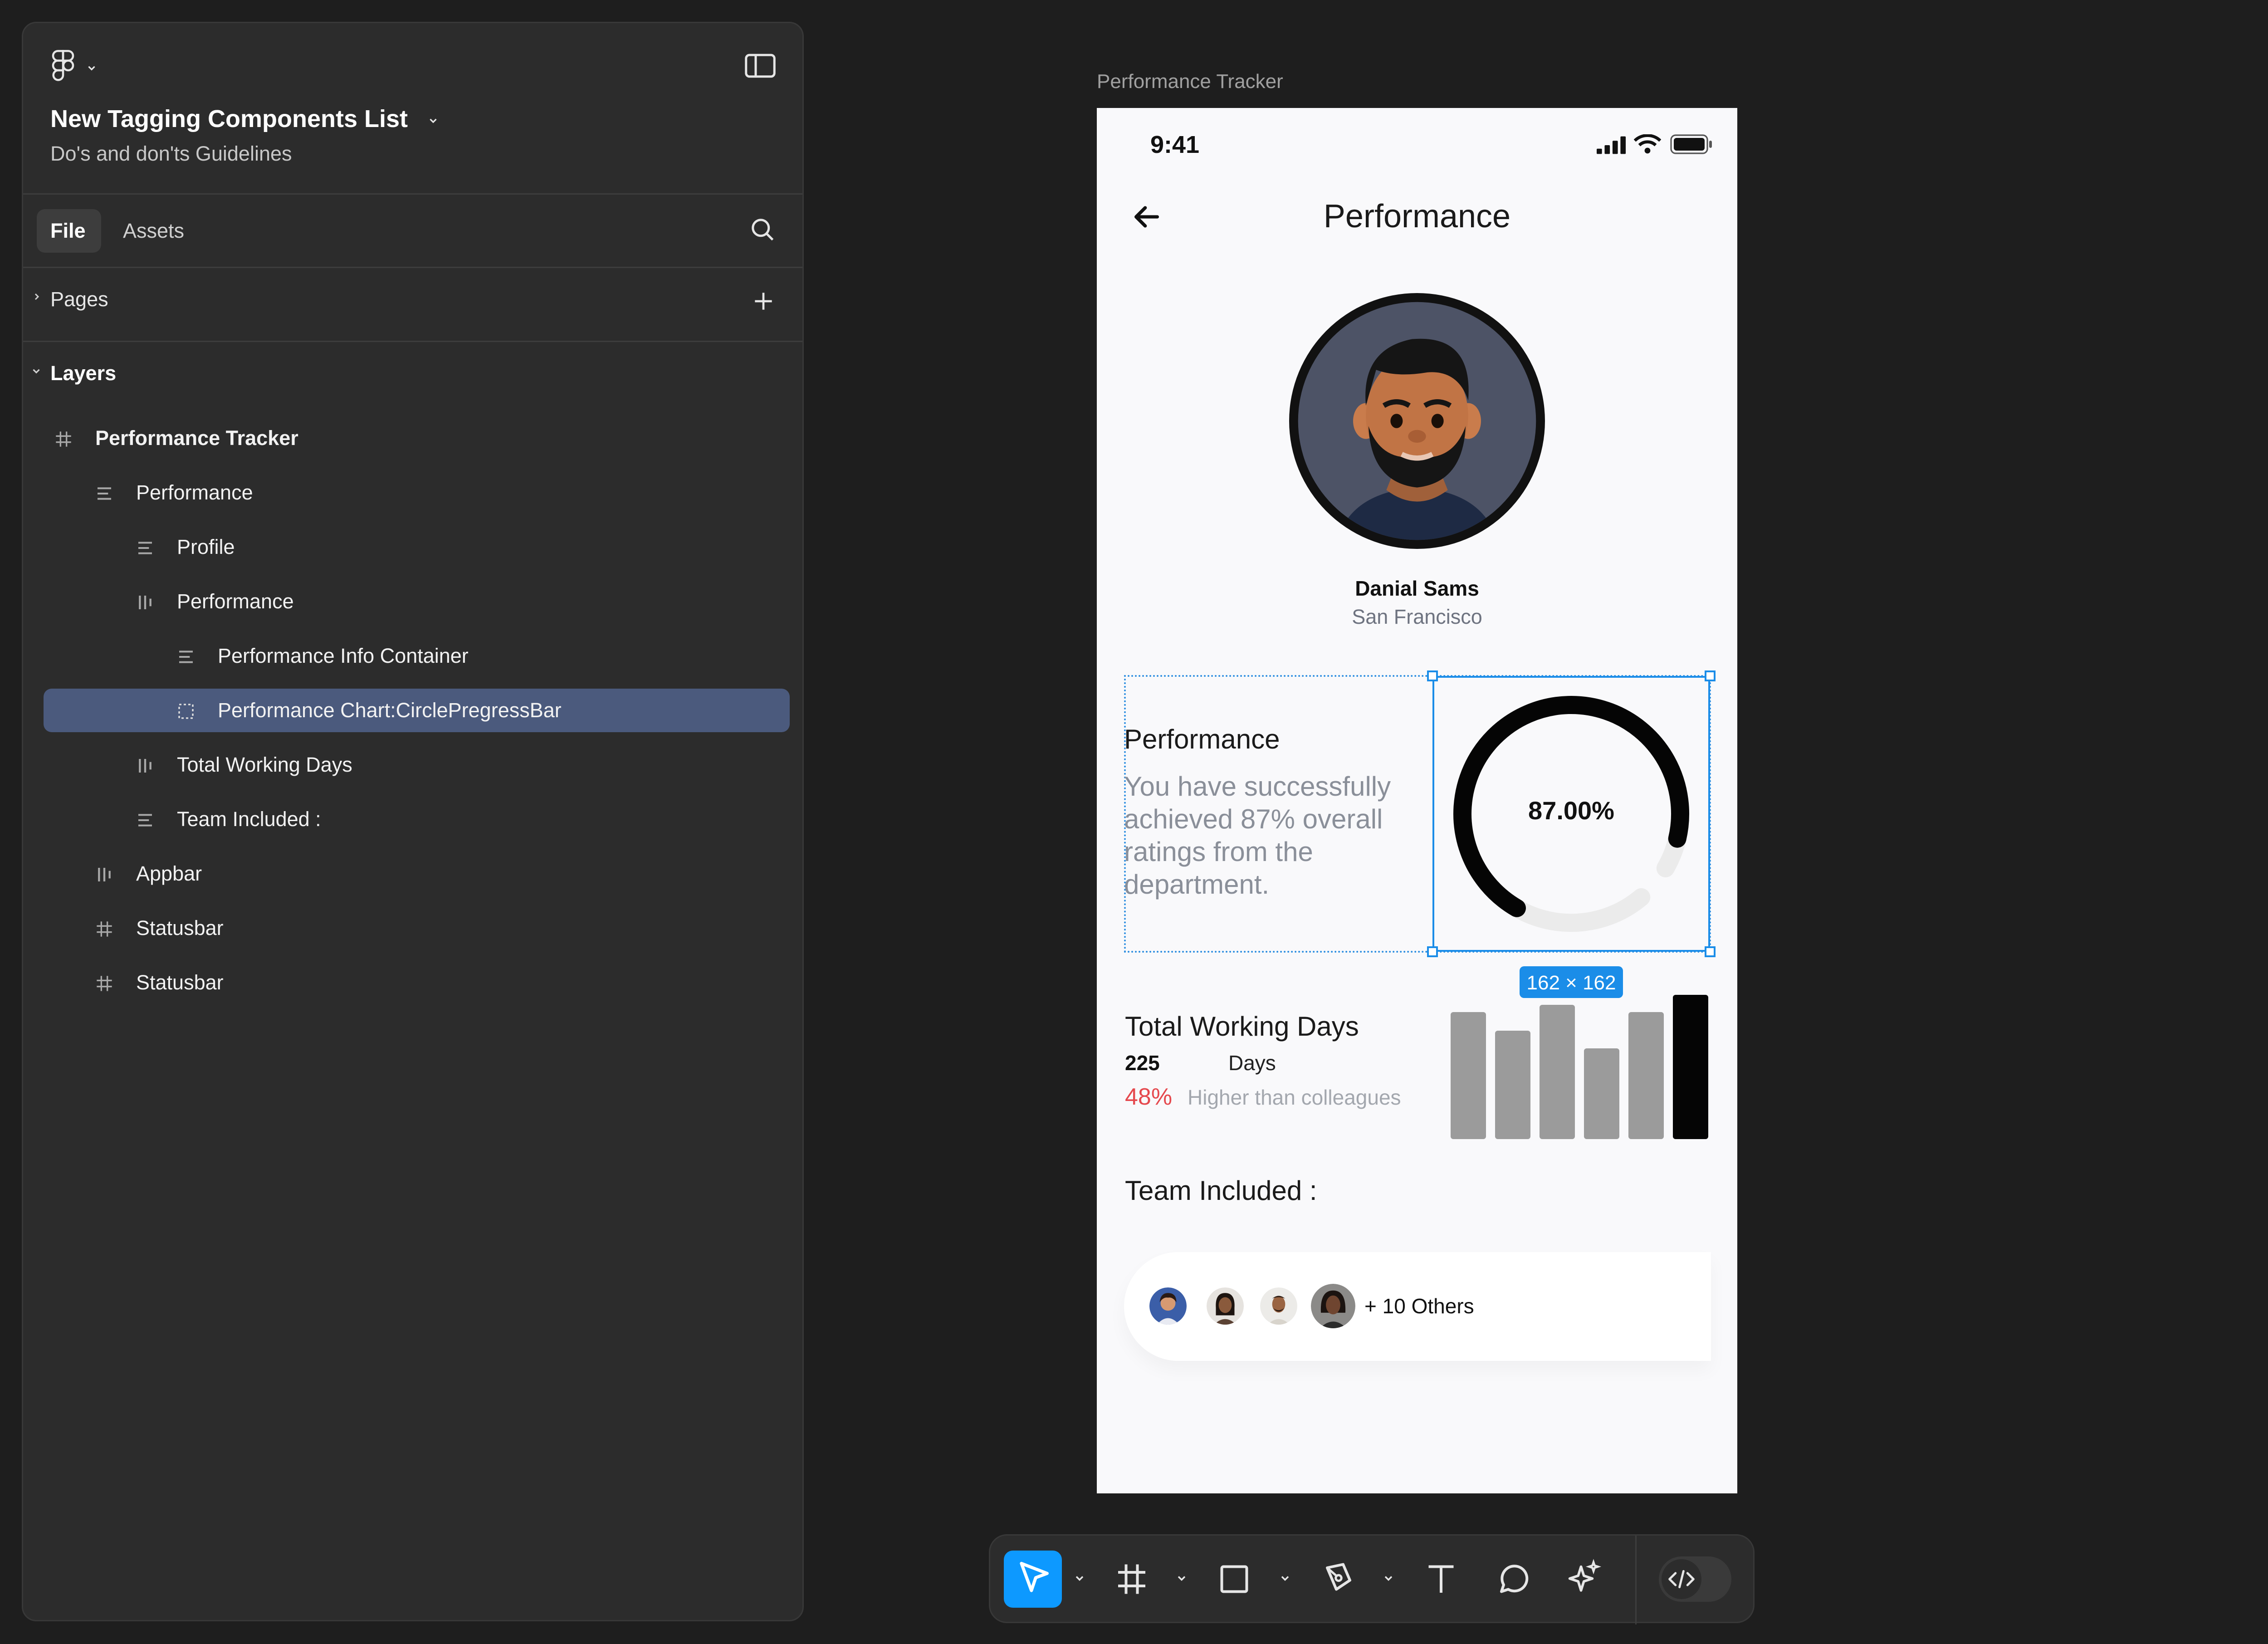  What do you see at coordinates (417, 820) in the screenshot?
I see `layer-row: Team Included :` at bounding box center [417, 820].